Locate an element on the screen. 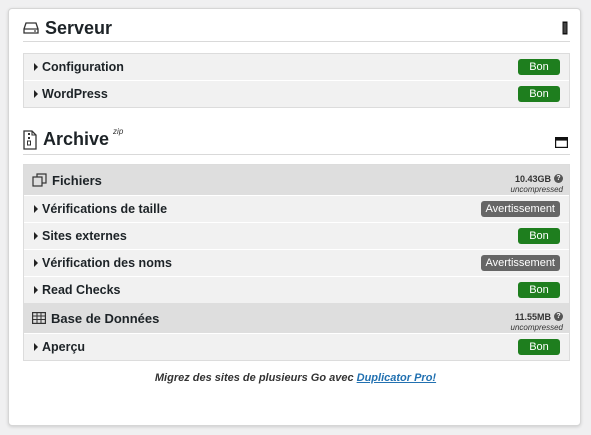 This screenshot has width=591, height=435. files-row-name-check: Vérification des noms Avertissement is located at coordinates (296, 262).